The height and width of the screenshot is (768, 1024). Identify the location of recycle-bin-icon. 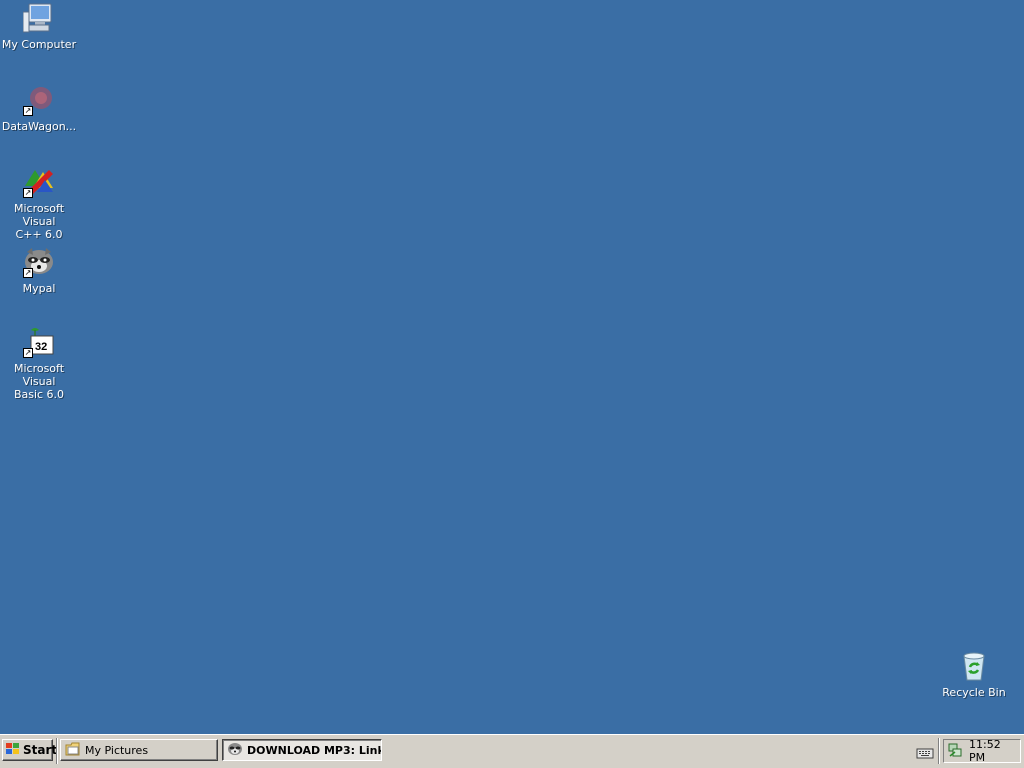
(974, 666).